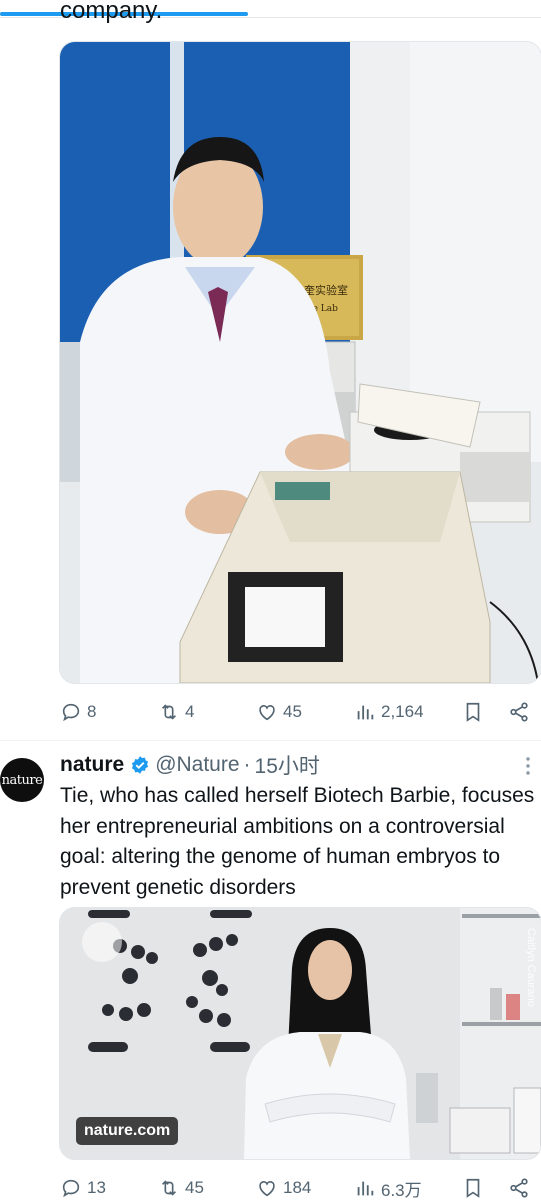  What do you see at coordinates (109, 1188) in the screenshot?
I see `reply-button: 13` at bounding box center [109, 1188].